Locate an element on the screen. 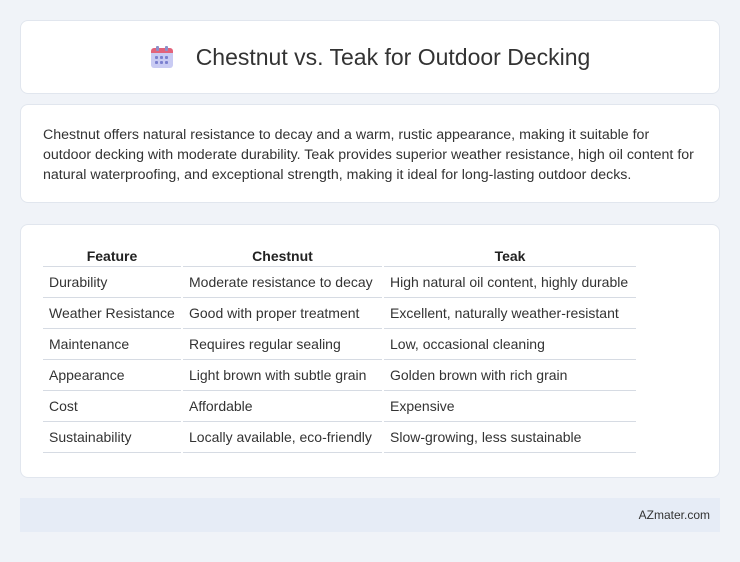  feature-cell: Weather Resistance is located at coordinates (112, 313).